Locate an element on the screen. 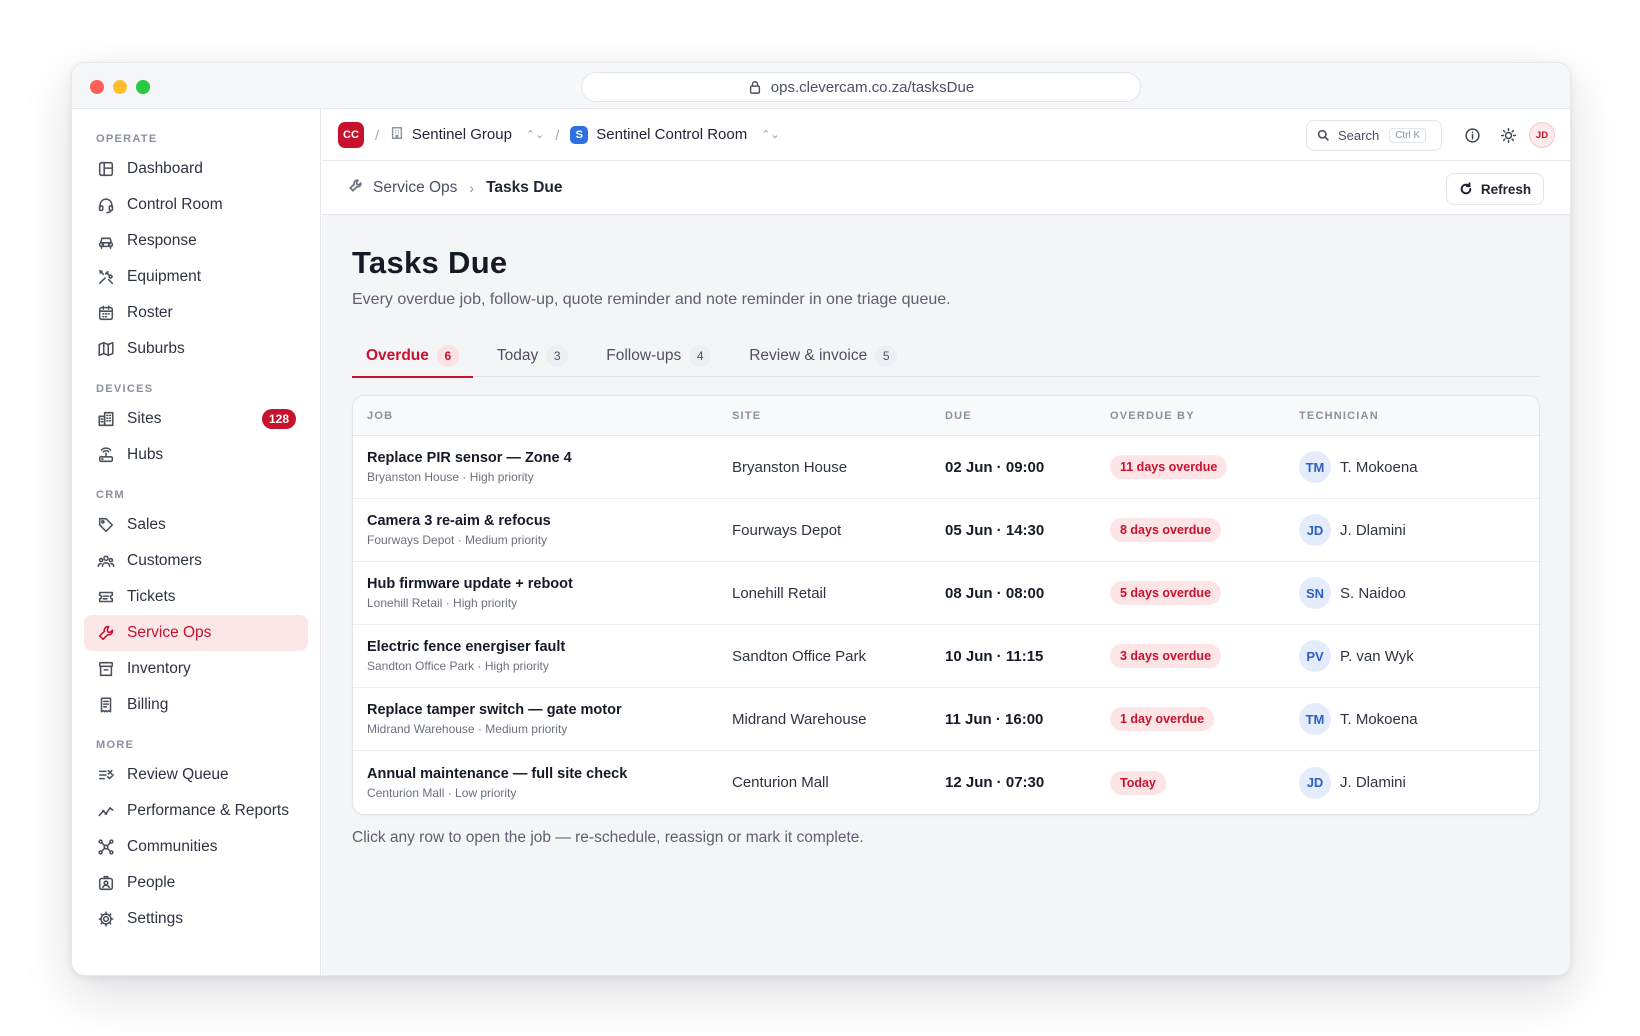 The image size is (1640, 1036). page-title: Tasks Due is located at coordinates (430, 262).